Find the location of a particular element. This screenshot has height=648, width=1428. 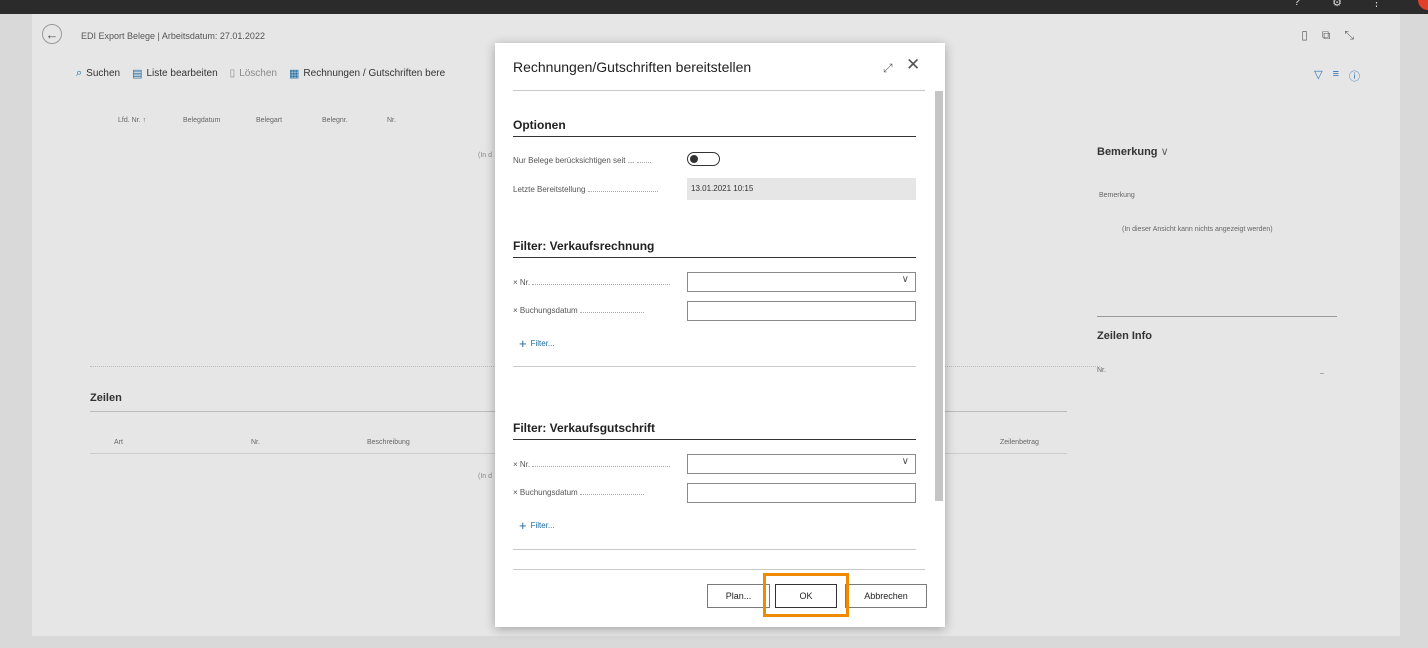

remark-factbox-label: Bemerkung is located at coordinates (1127, 152).